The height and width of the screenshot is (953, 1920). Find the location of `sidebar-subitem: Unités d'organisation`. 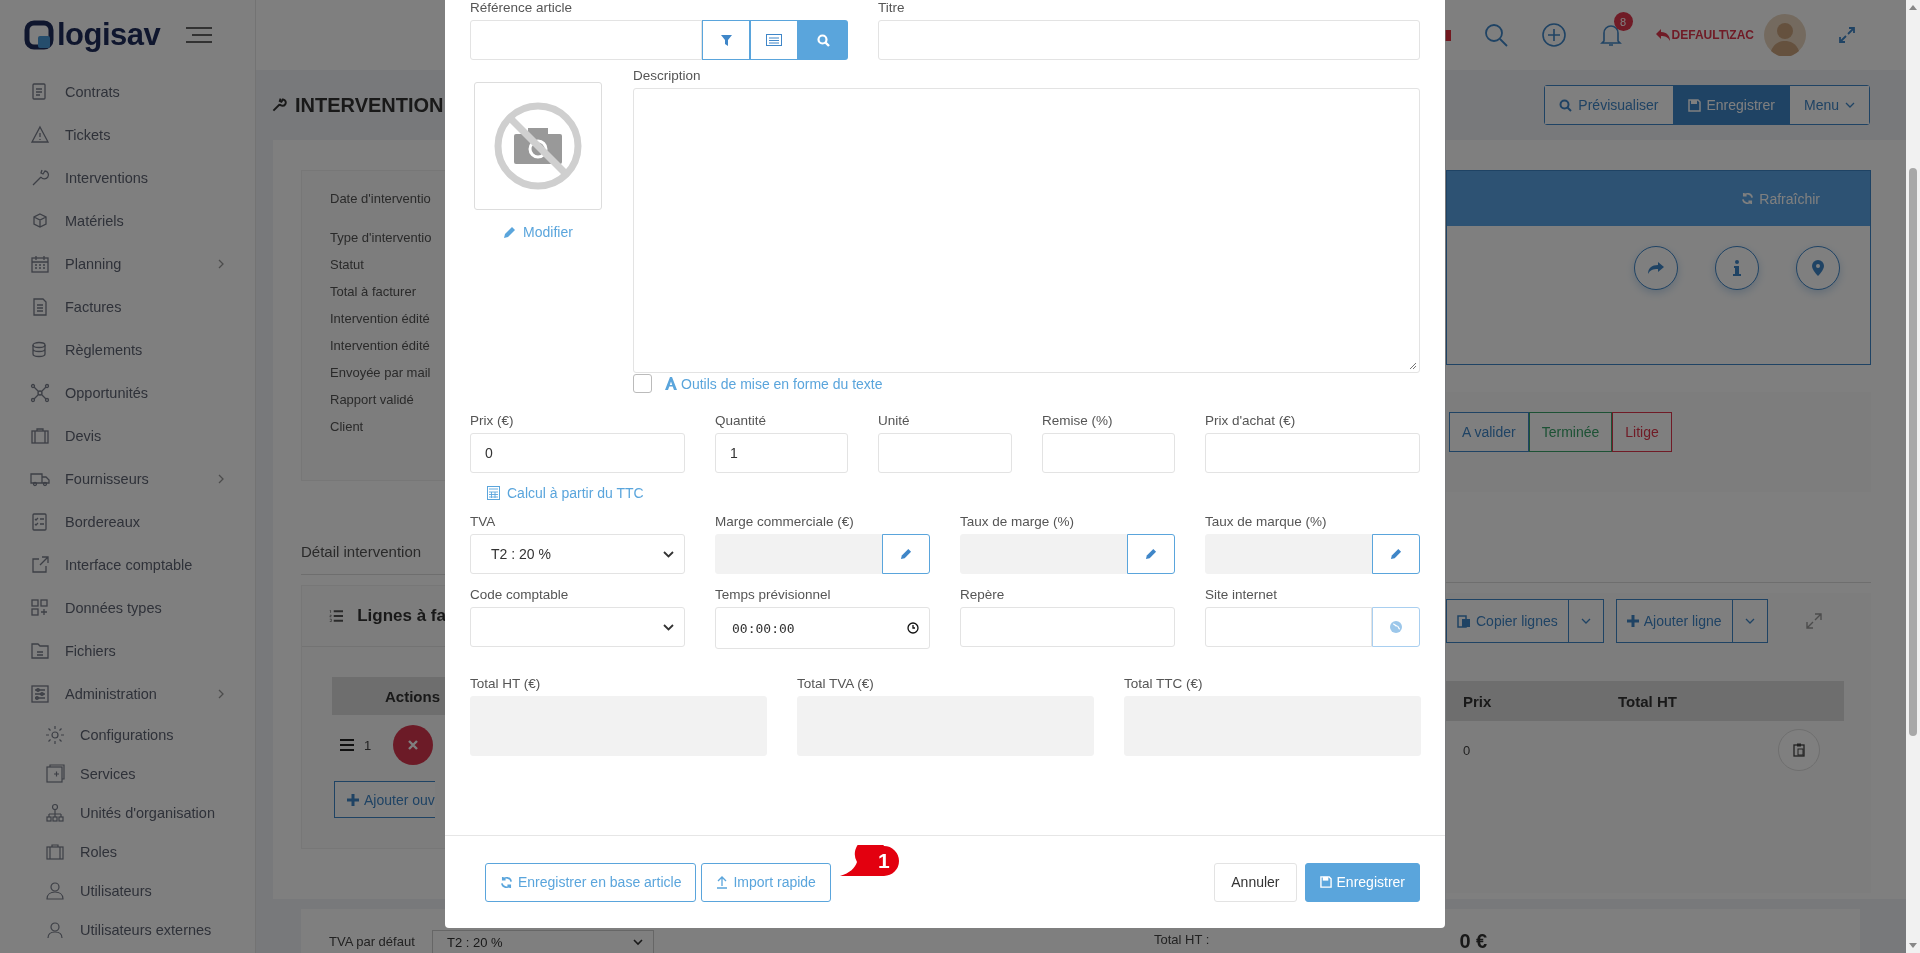

sidebar-subitem: Unités d'organisation is located at coordinates (127, 812).